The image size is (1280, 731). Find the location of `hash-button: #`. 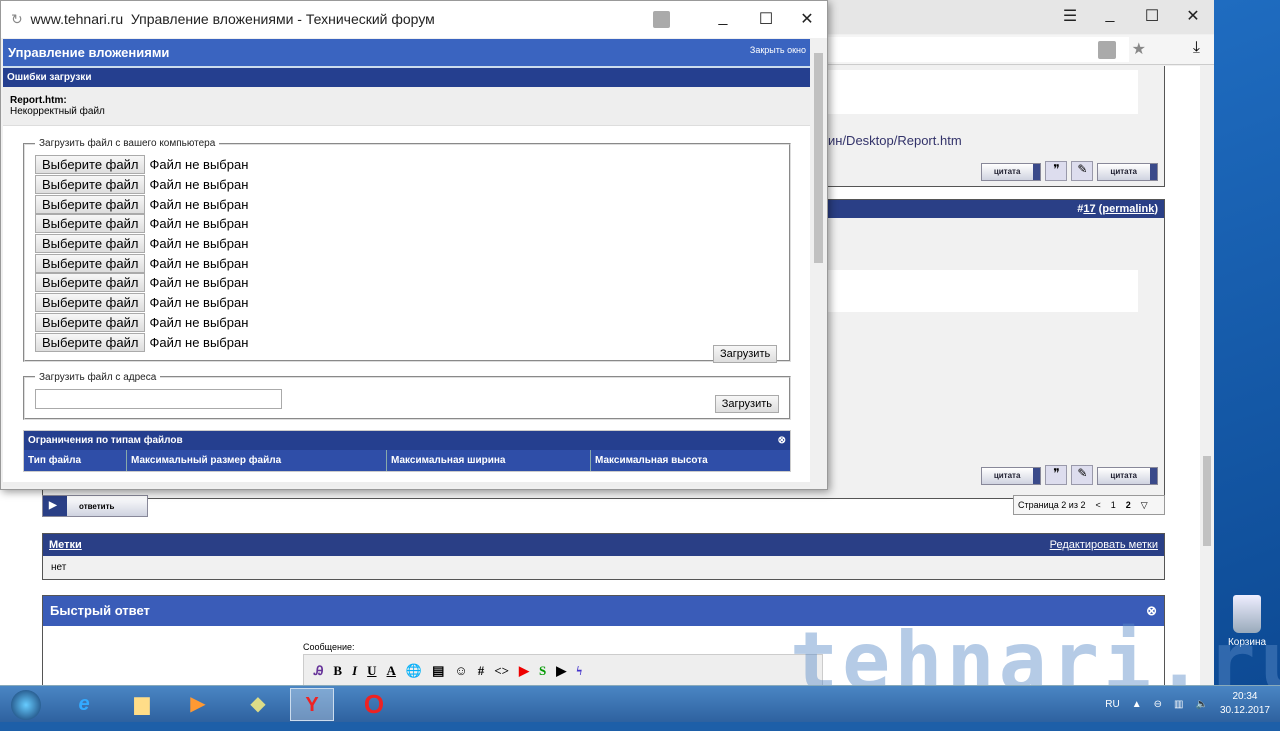

hash-button: # is located at coordinates (481, 674).